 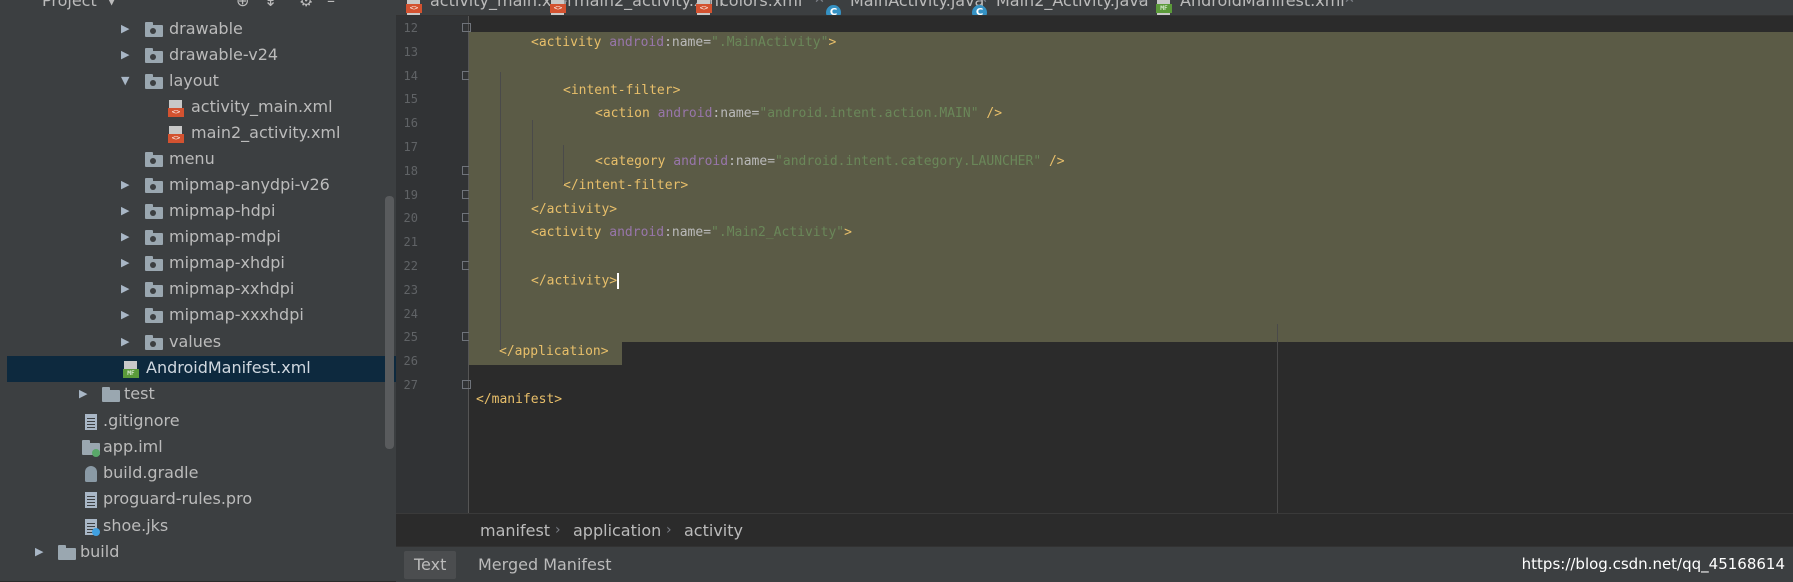 What do you see at coordinates (1094, 530) in the screenshot?
I see `breadcrumb: manifest › application › activity` at bounding box center [1094, 530].